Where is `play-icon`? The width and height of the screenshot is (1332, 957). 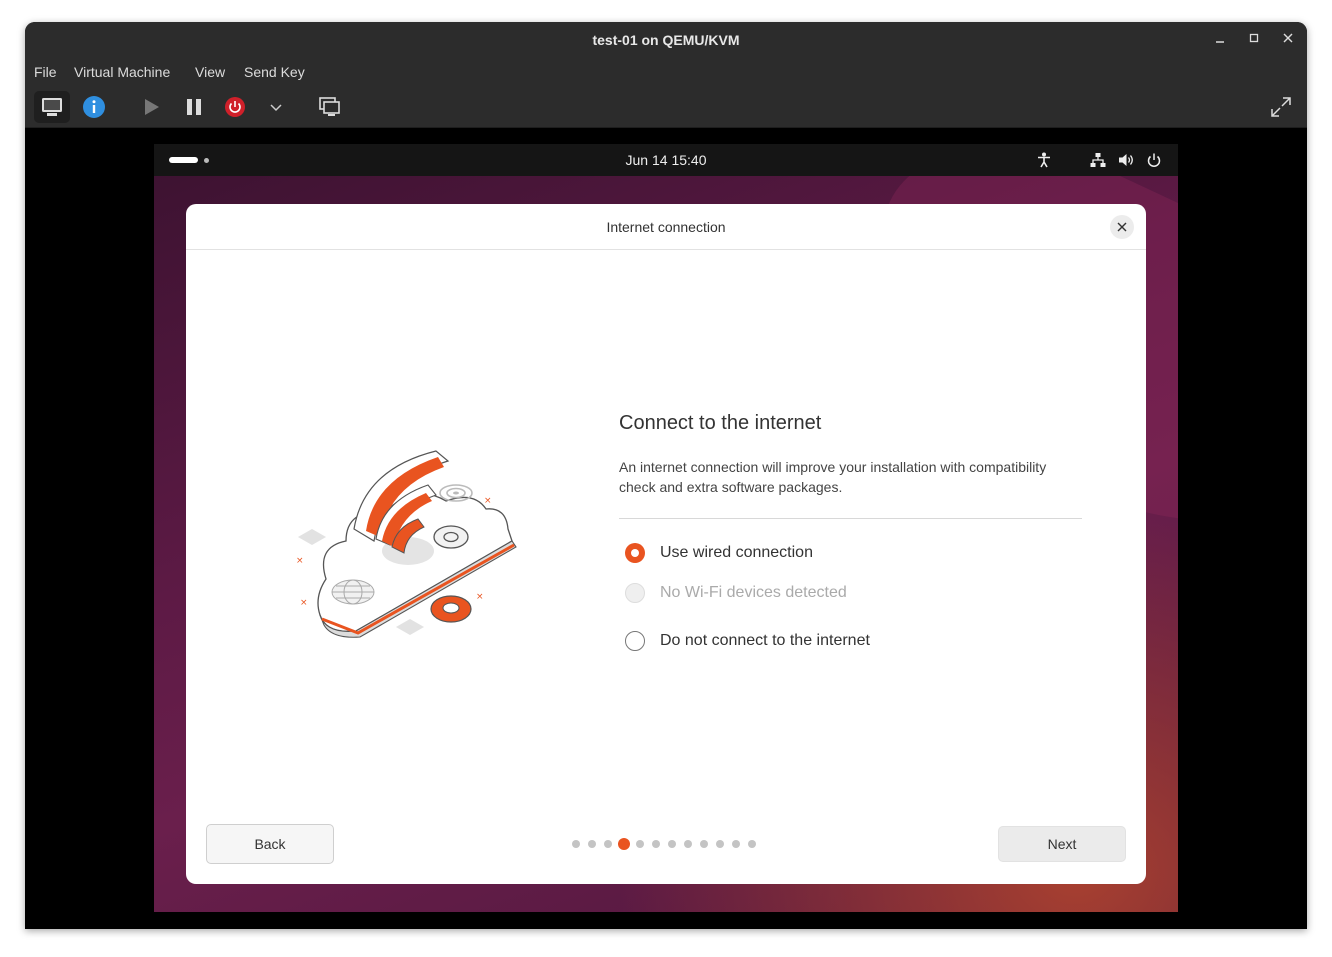
play-icon is located at coordinates (152, 107).